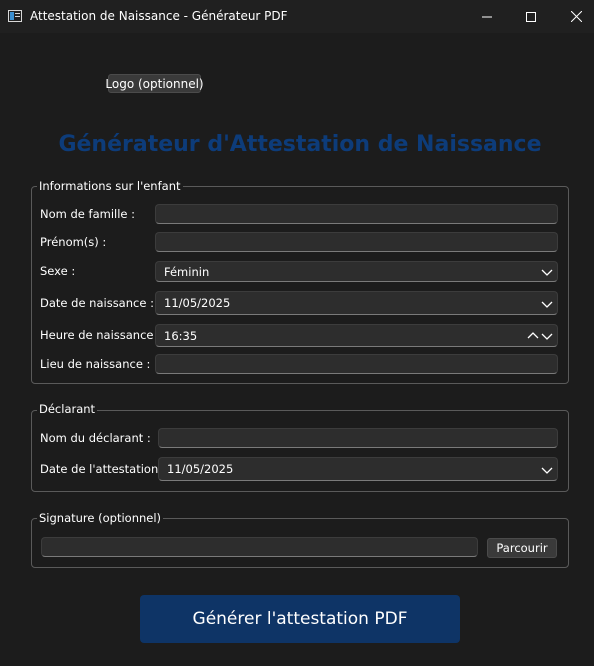 The height and width of the screenshot is (666, 594). I want to click on last-name-label: Nom de famille :, so click(88, 214).